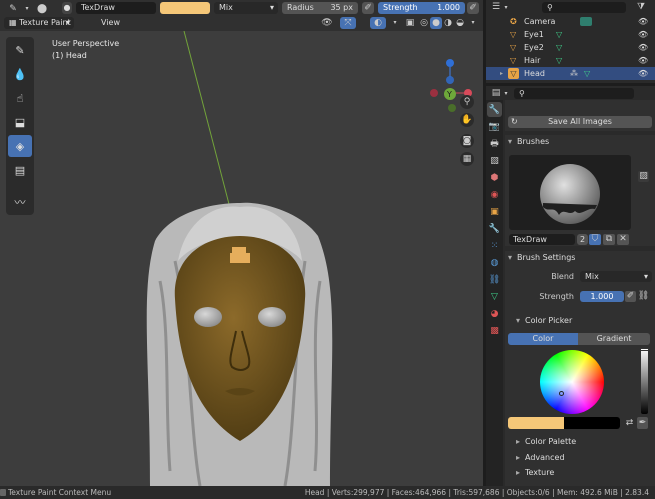  What do you see at coordinates (501, 73) in the screenshot?
I see `chevron-right-icon: ▸` at bounding box center [501, 73].